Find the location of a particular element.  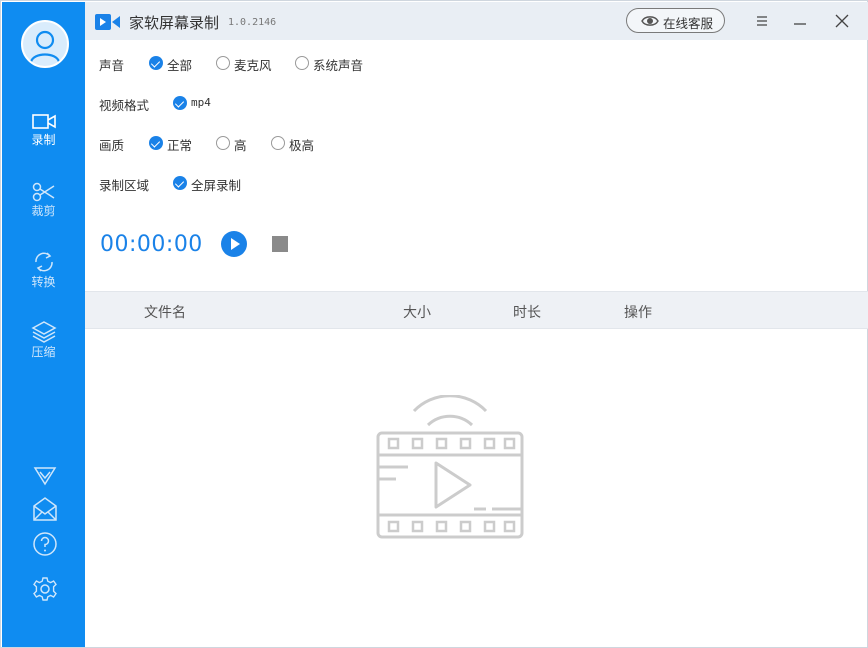

user-icon is located at coordinates (45, 46).